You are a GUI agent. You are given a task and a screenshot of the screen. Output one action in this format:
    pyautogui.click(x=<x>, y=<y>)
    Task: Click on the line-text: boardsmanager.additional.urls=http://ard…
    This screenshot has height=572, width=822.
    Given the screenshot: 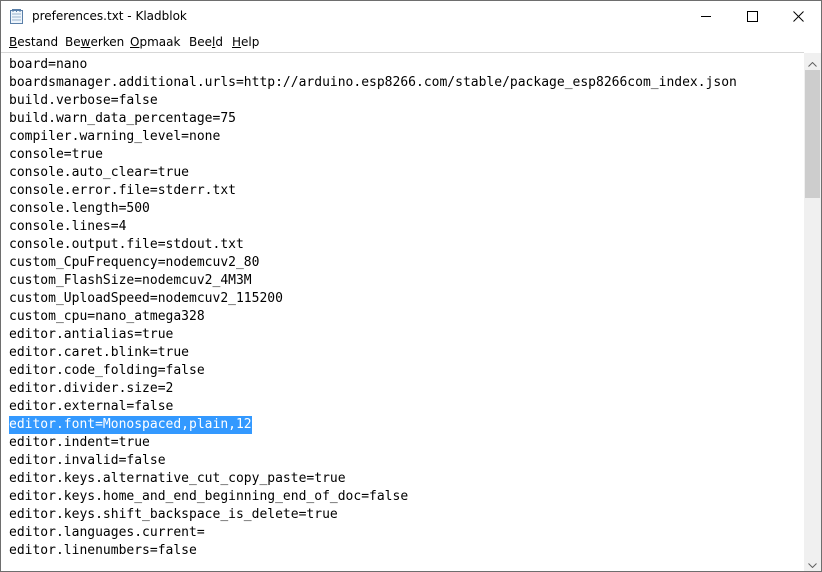 What is the action you would take?
    pyautogui.click(x=373, y=82)
    